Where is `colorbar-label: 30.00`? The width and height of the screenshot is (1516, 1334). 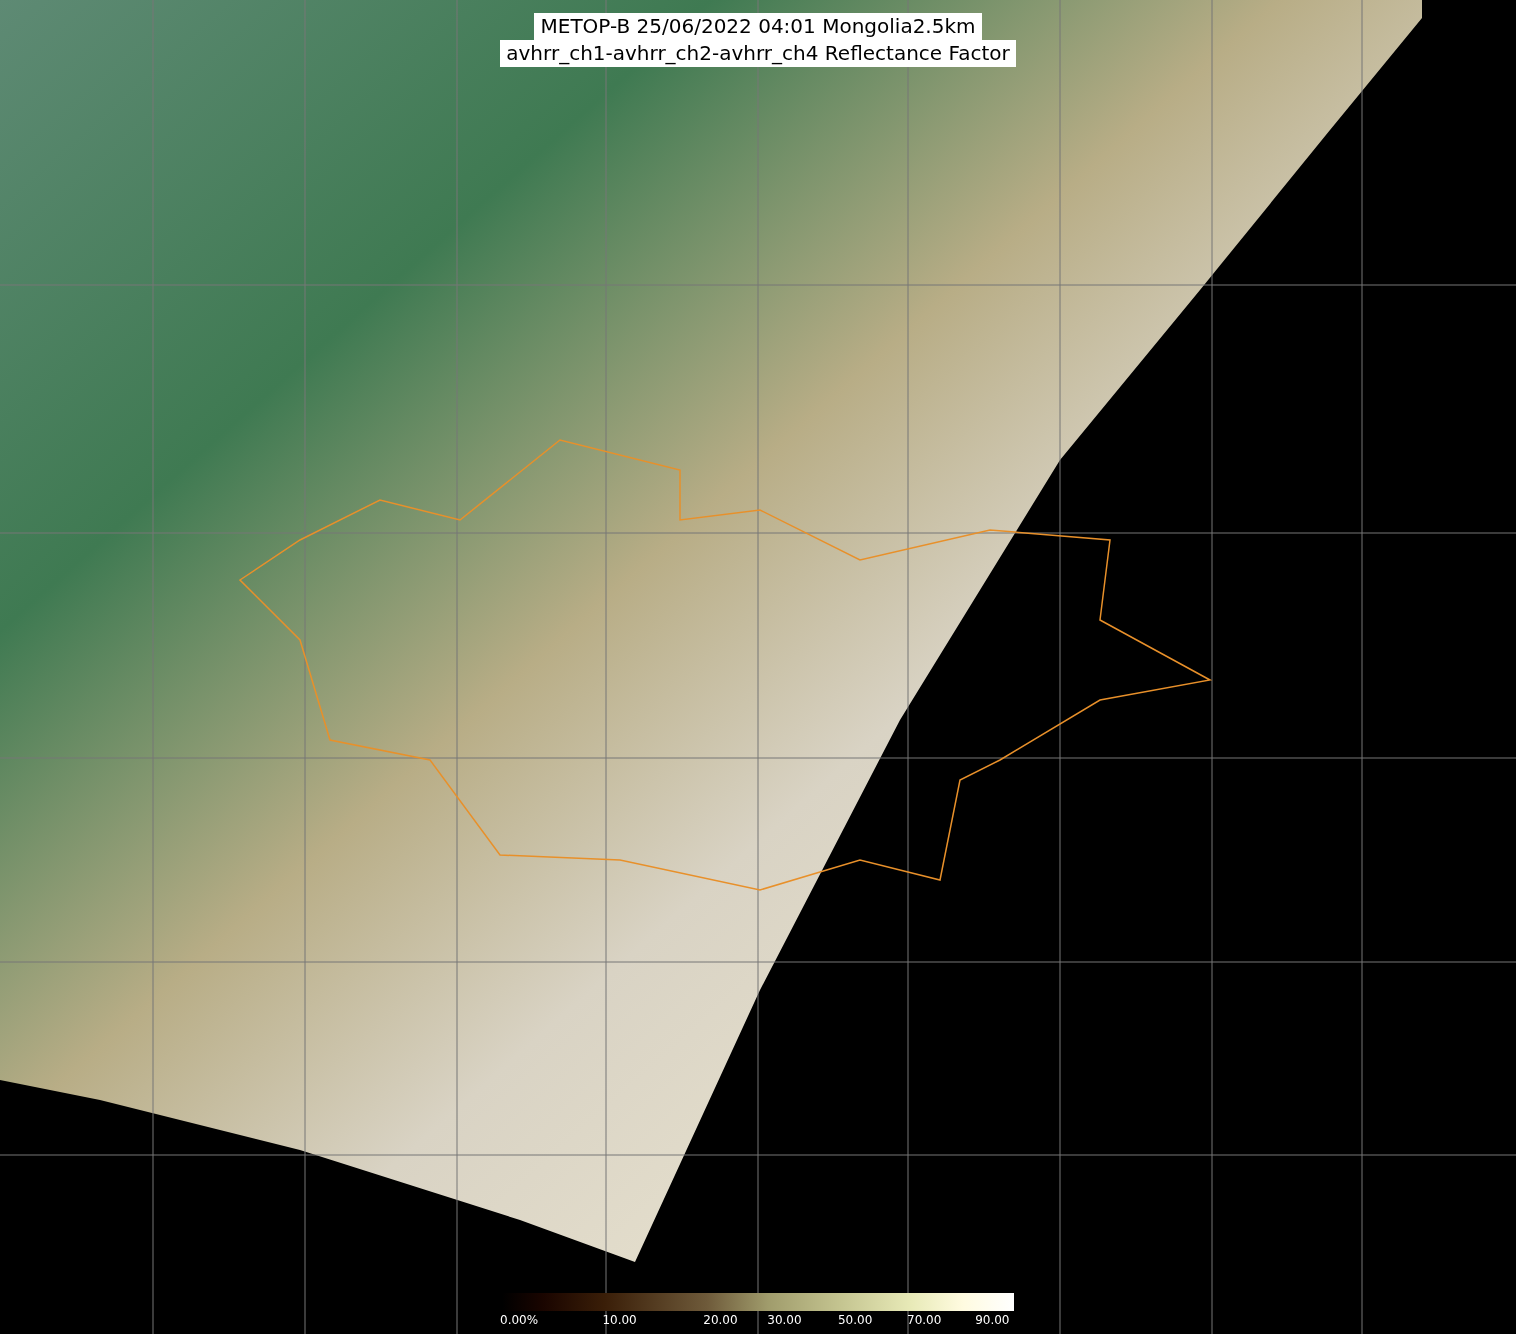 colorbar-label: 30.00 is located at coordinates (784, 1320).